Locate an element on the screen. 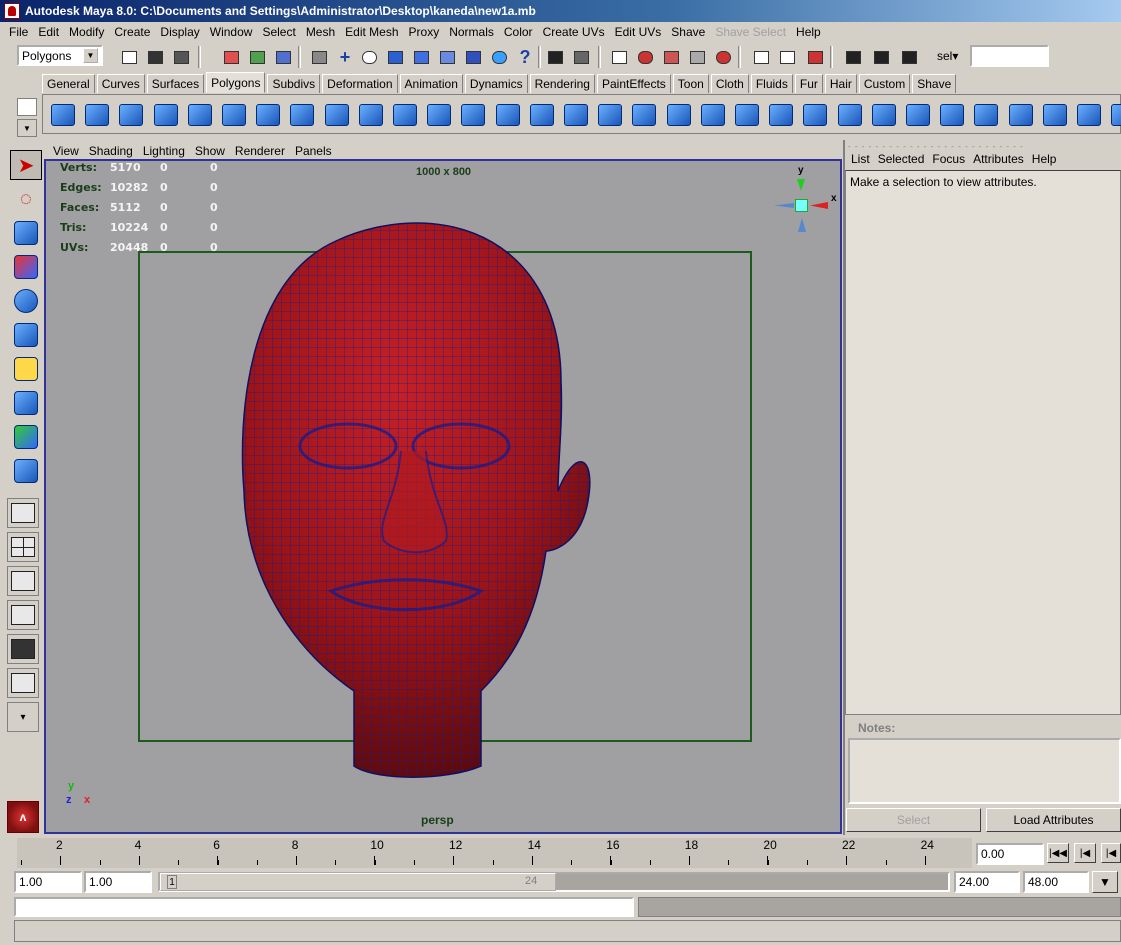  shelf-tab-fluids: Fluids is located at coordinates (771, 83).